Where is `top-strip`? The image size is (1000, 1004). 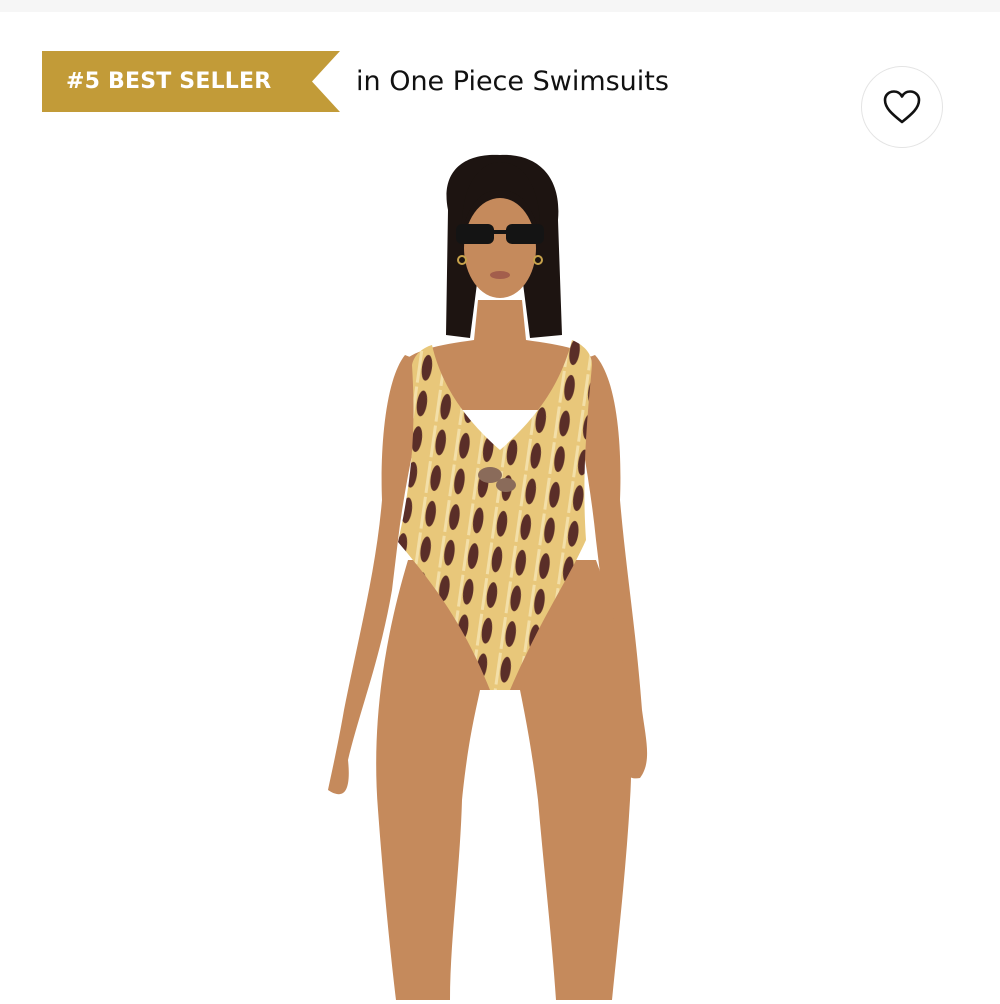 top-strip is located at coordinates (500, 6).